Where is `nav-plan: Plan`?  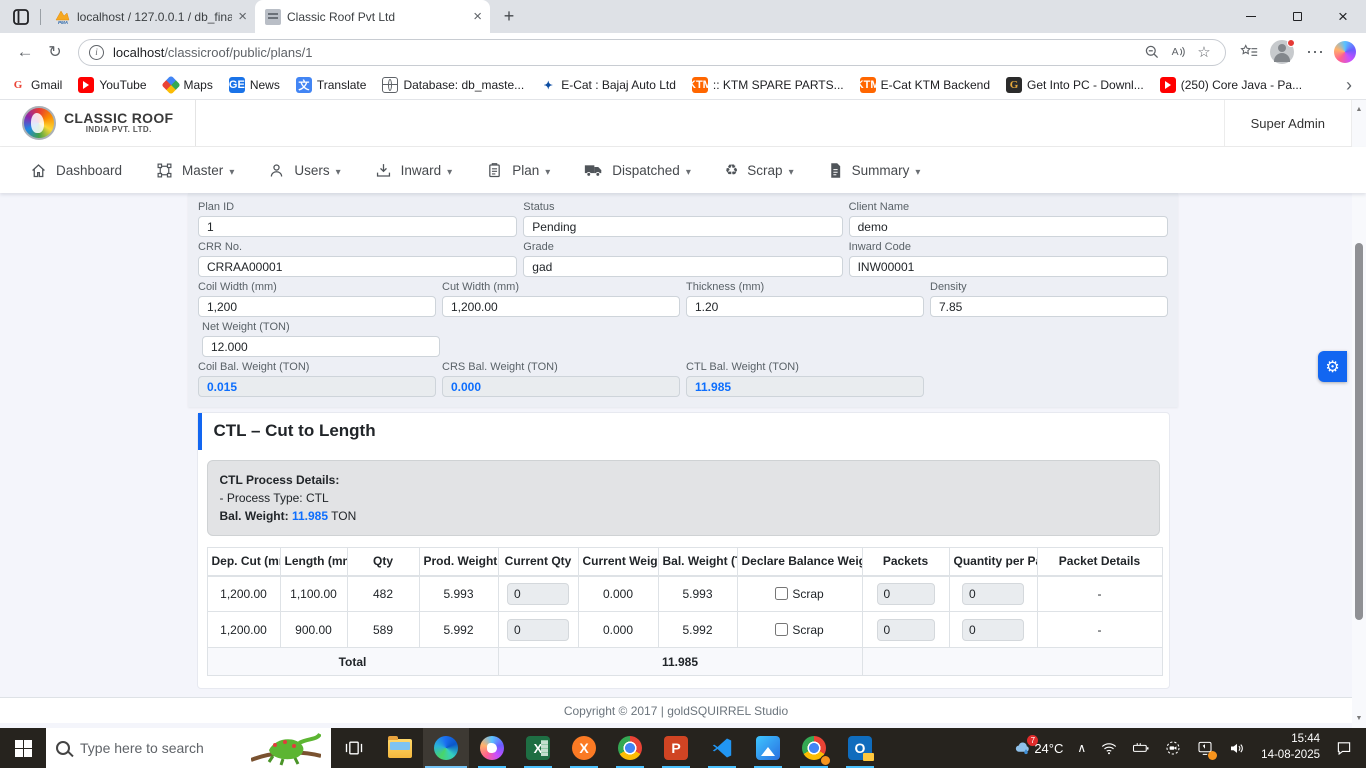 nav-plan: Plan is located at coordinates (518, 170).